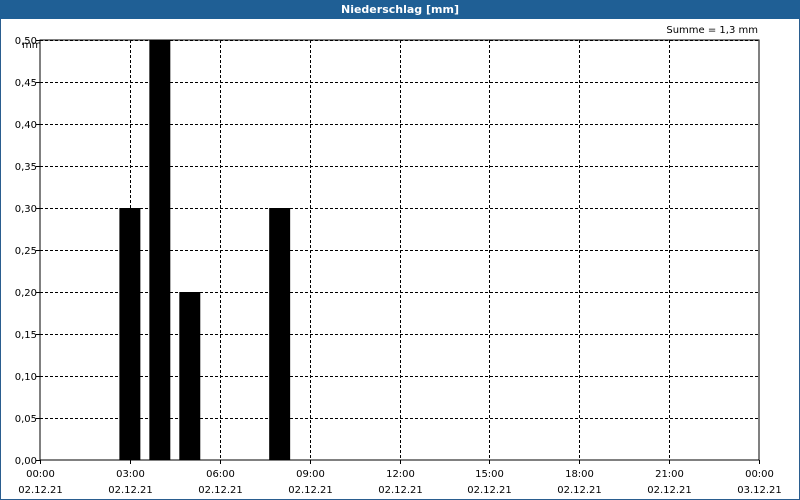 The height and width of the screenshot is (500, 800). I want to click on x-tick-date-label: 03.12.21, so click(759, 490).